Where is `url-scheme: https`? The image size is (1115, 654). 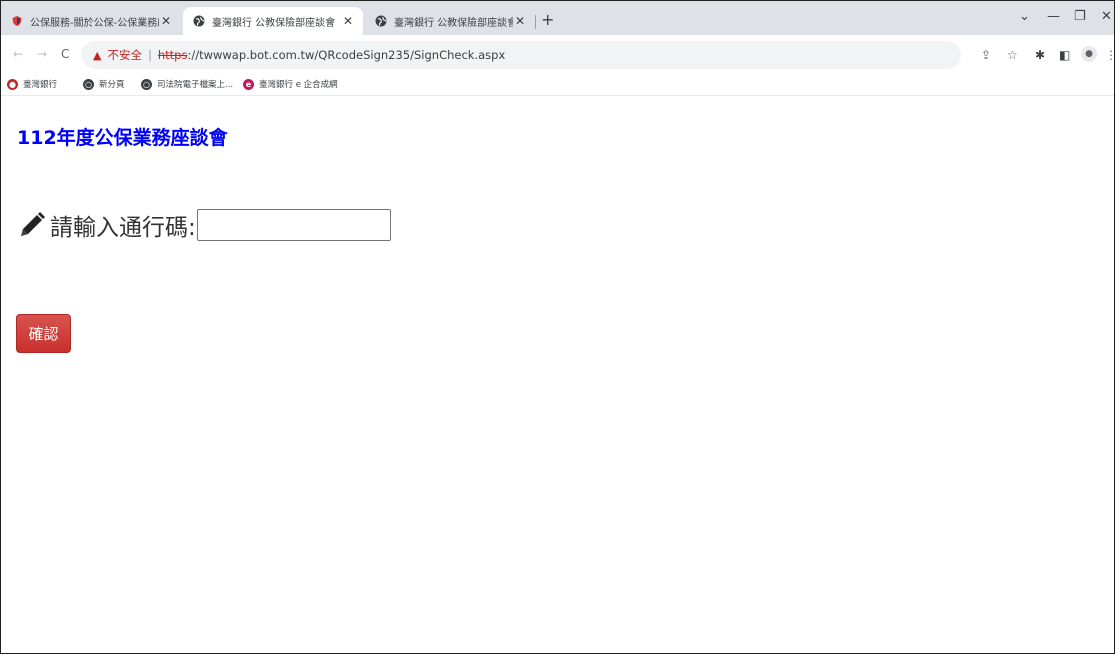 url-scheme: https is located at coordinates (172, 55).